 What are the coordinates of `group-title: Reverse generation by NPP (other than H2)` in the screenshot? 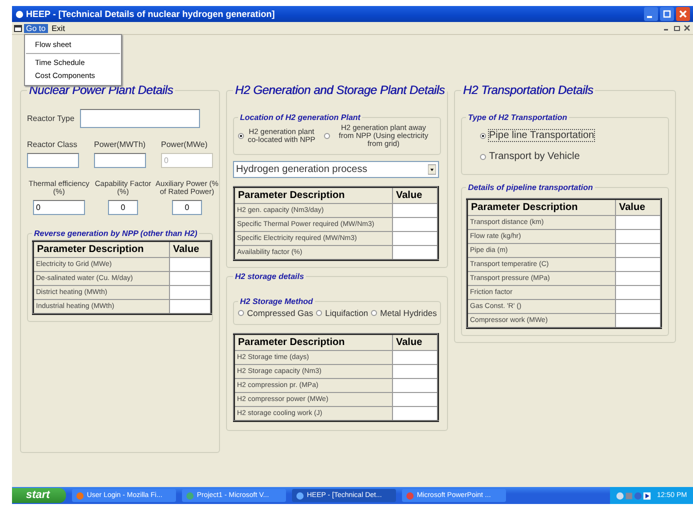 It's located at (115, 233).